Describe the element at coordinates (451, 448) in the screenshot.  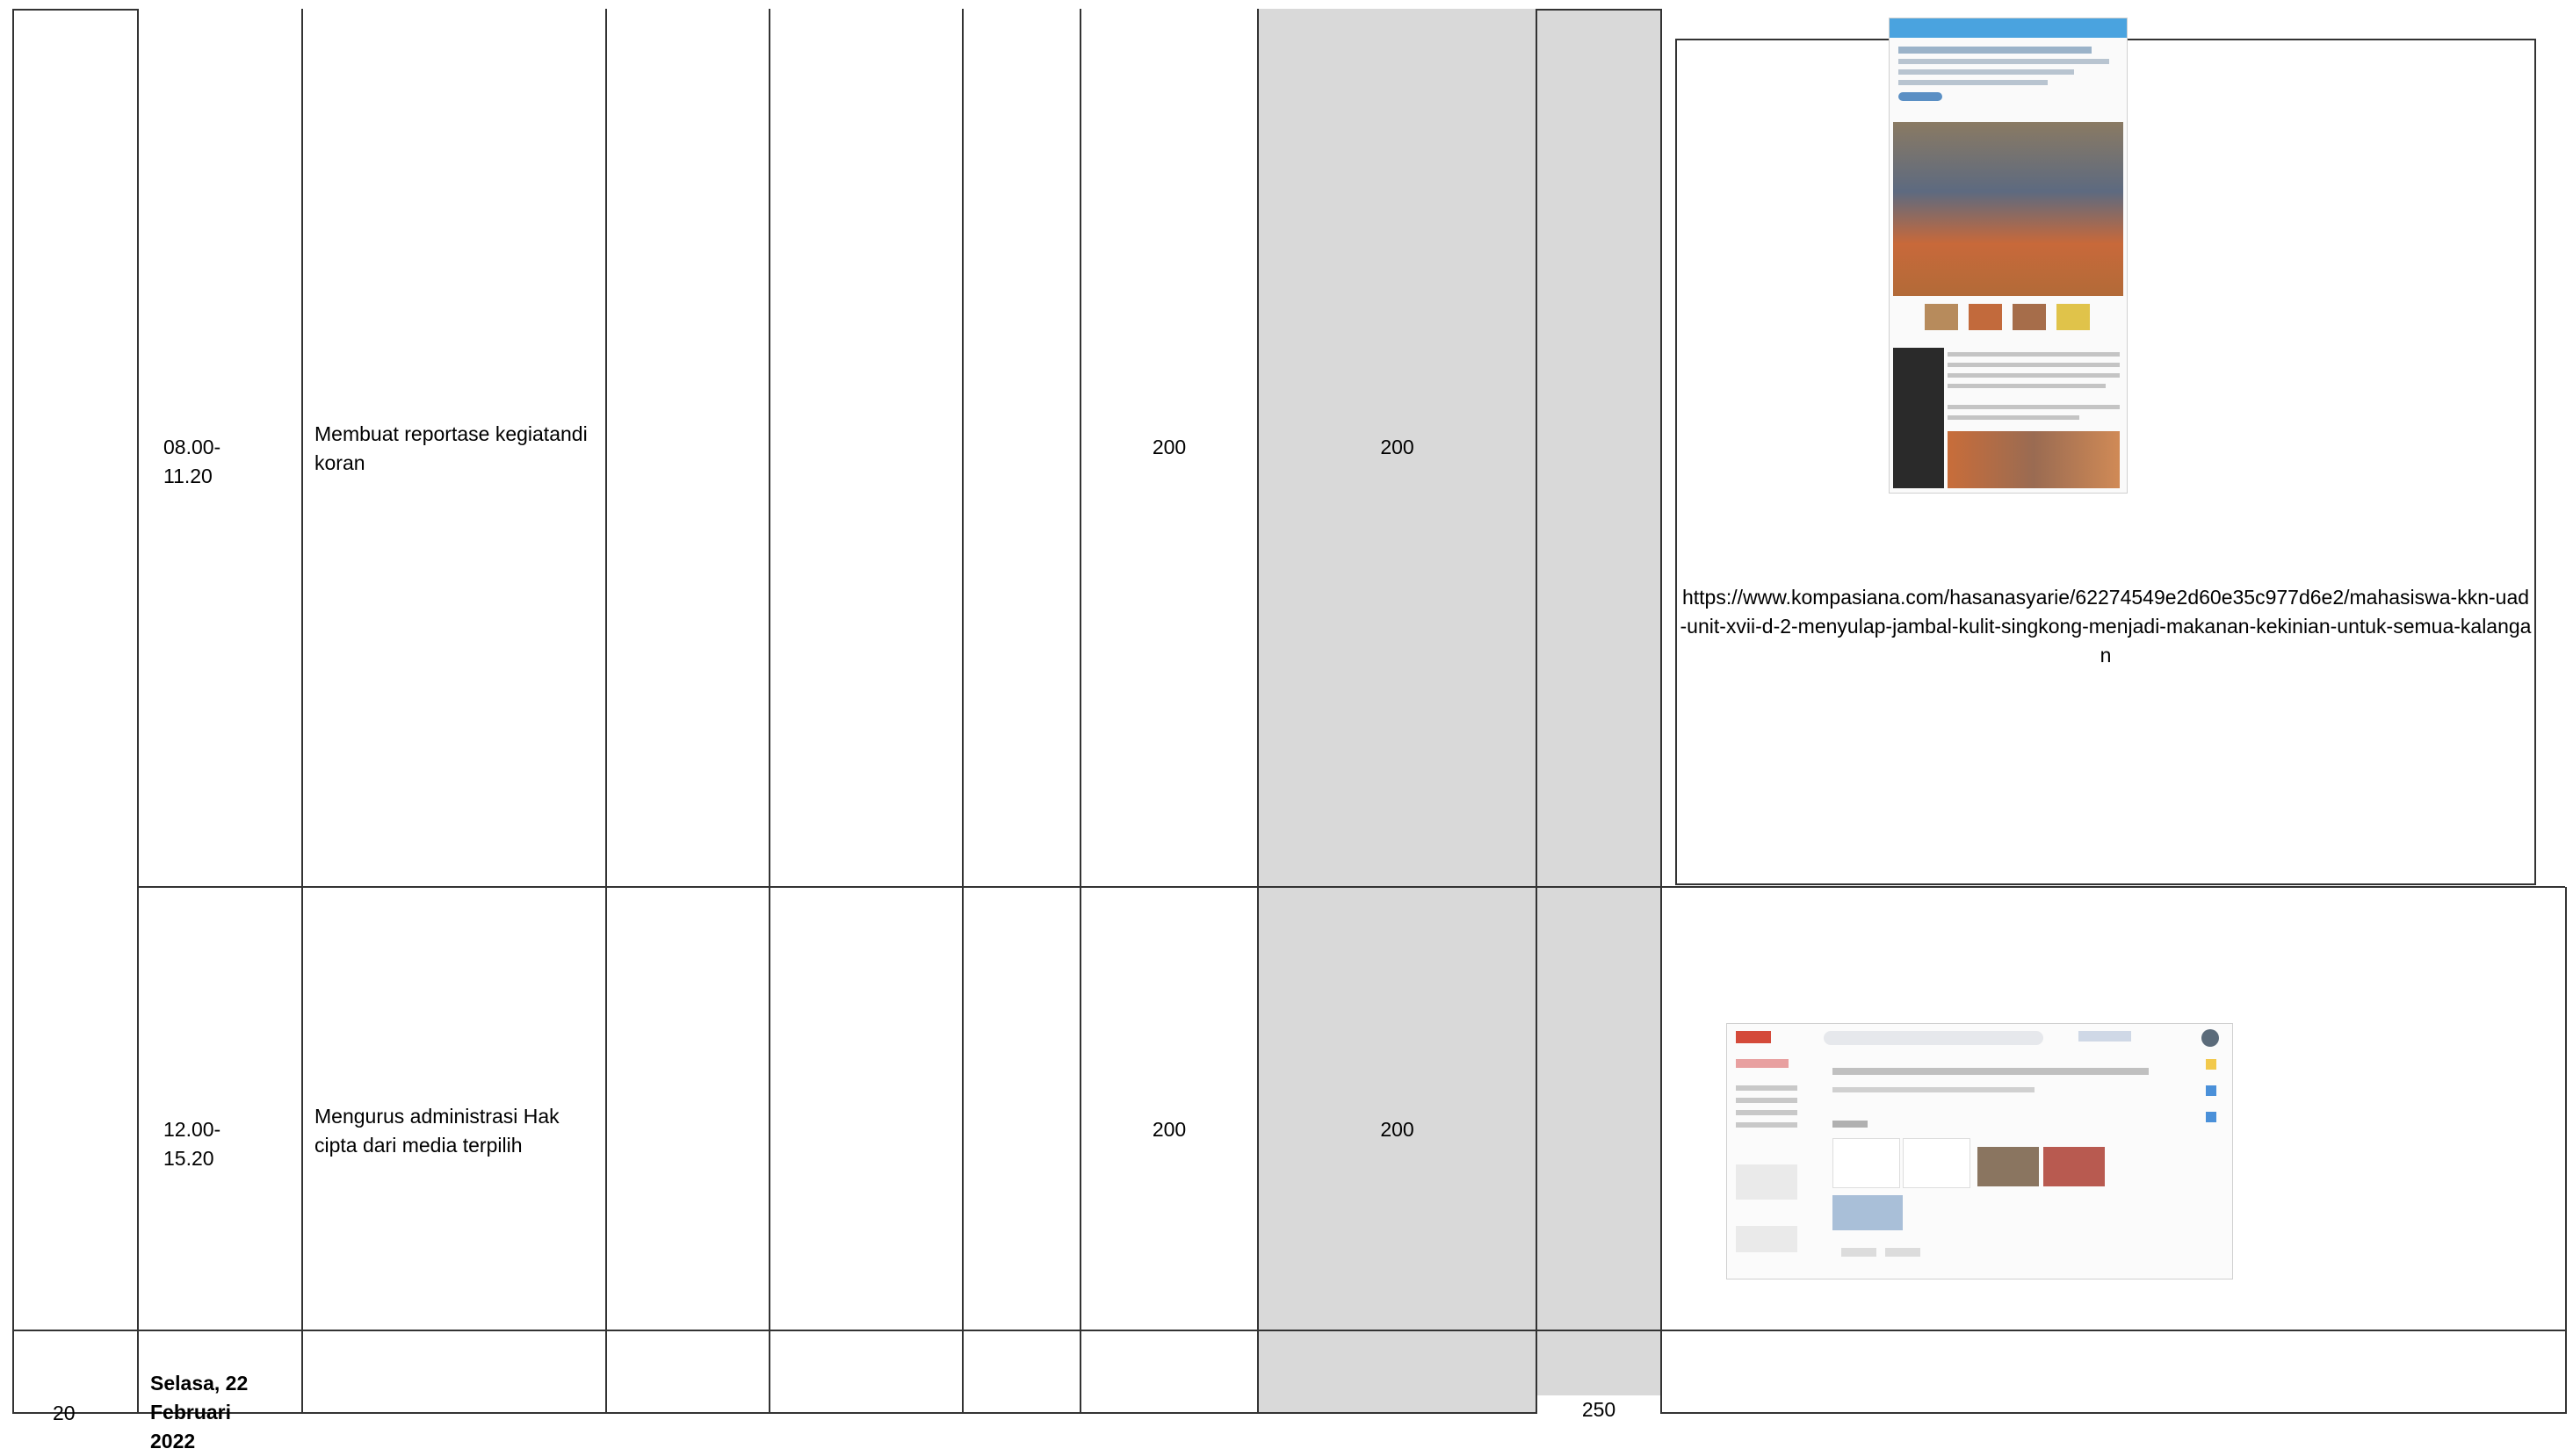
I see `row-1-activity: Membuat reportase kegiatandi koran` at that location.